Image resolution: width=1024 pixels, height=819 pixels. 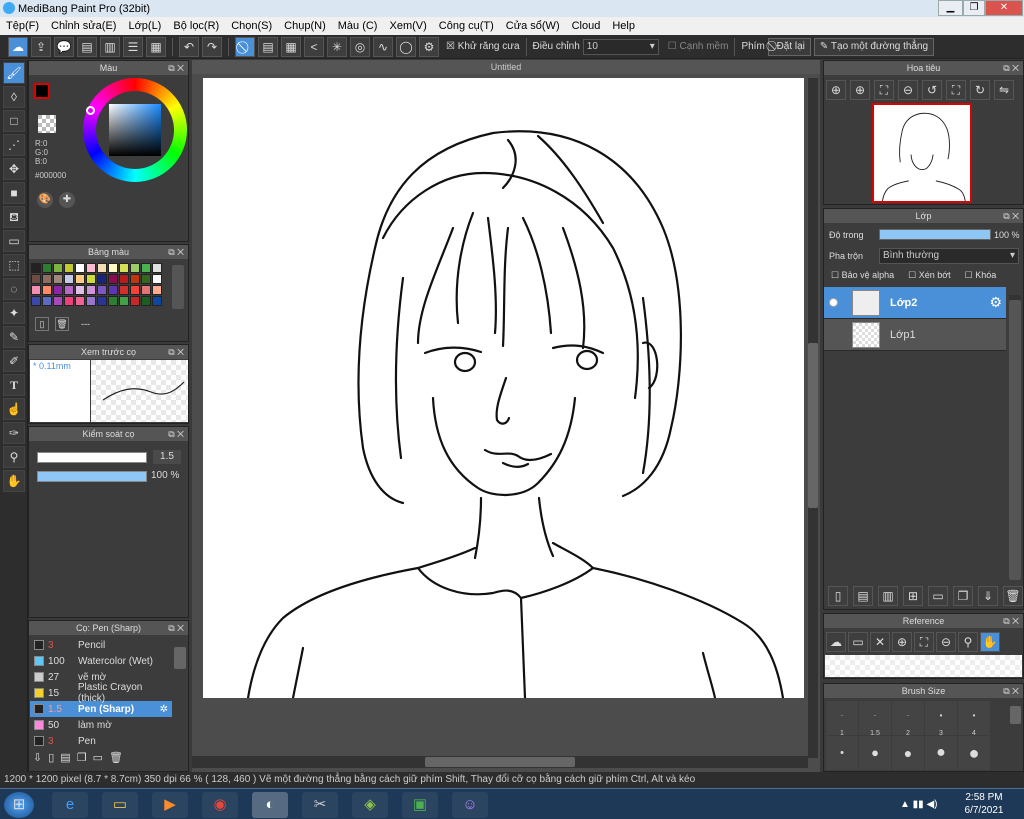 I want to click on snipping-tool-icon: ✂, so click(x=320, y=805).